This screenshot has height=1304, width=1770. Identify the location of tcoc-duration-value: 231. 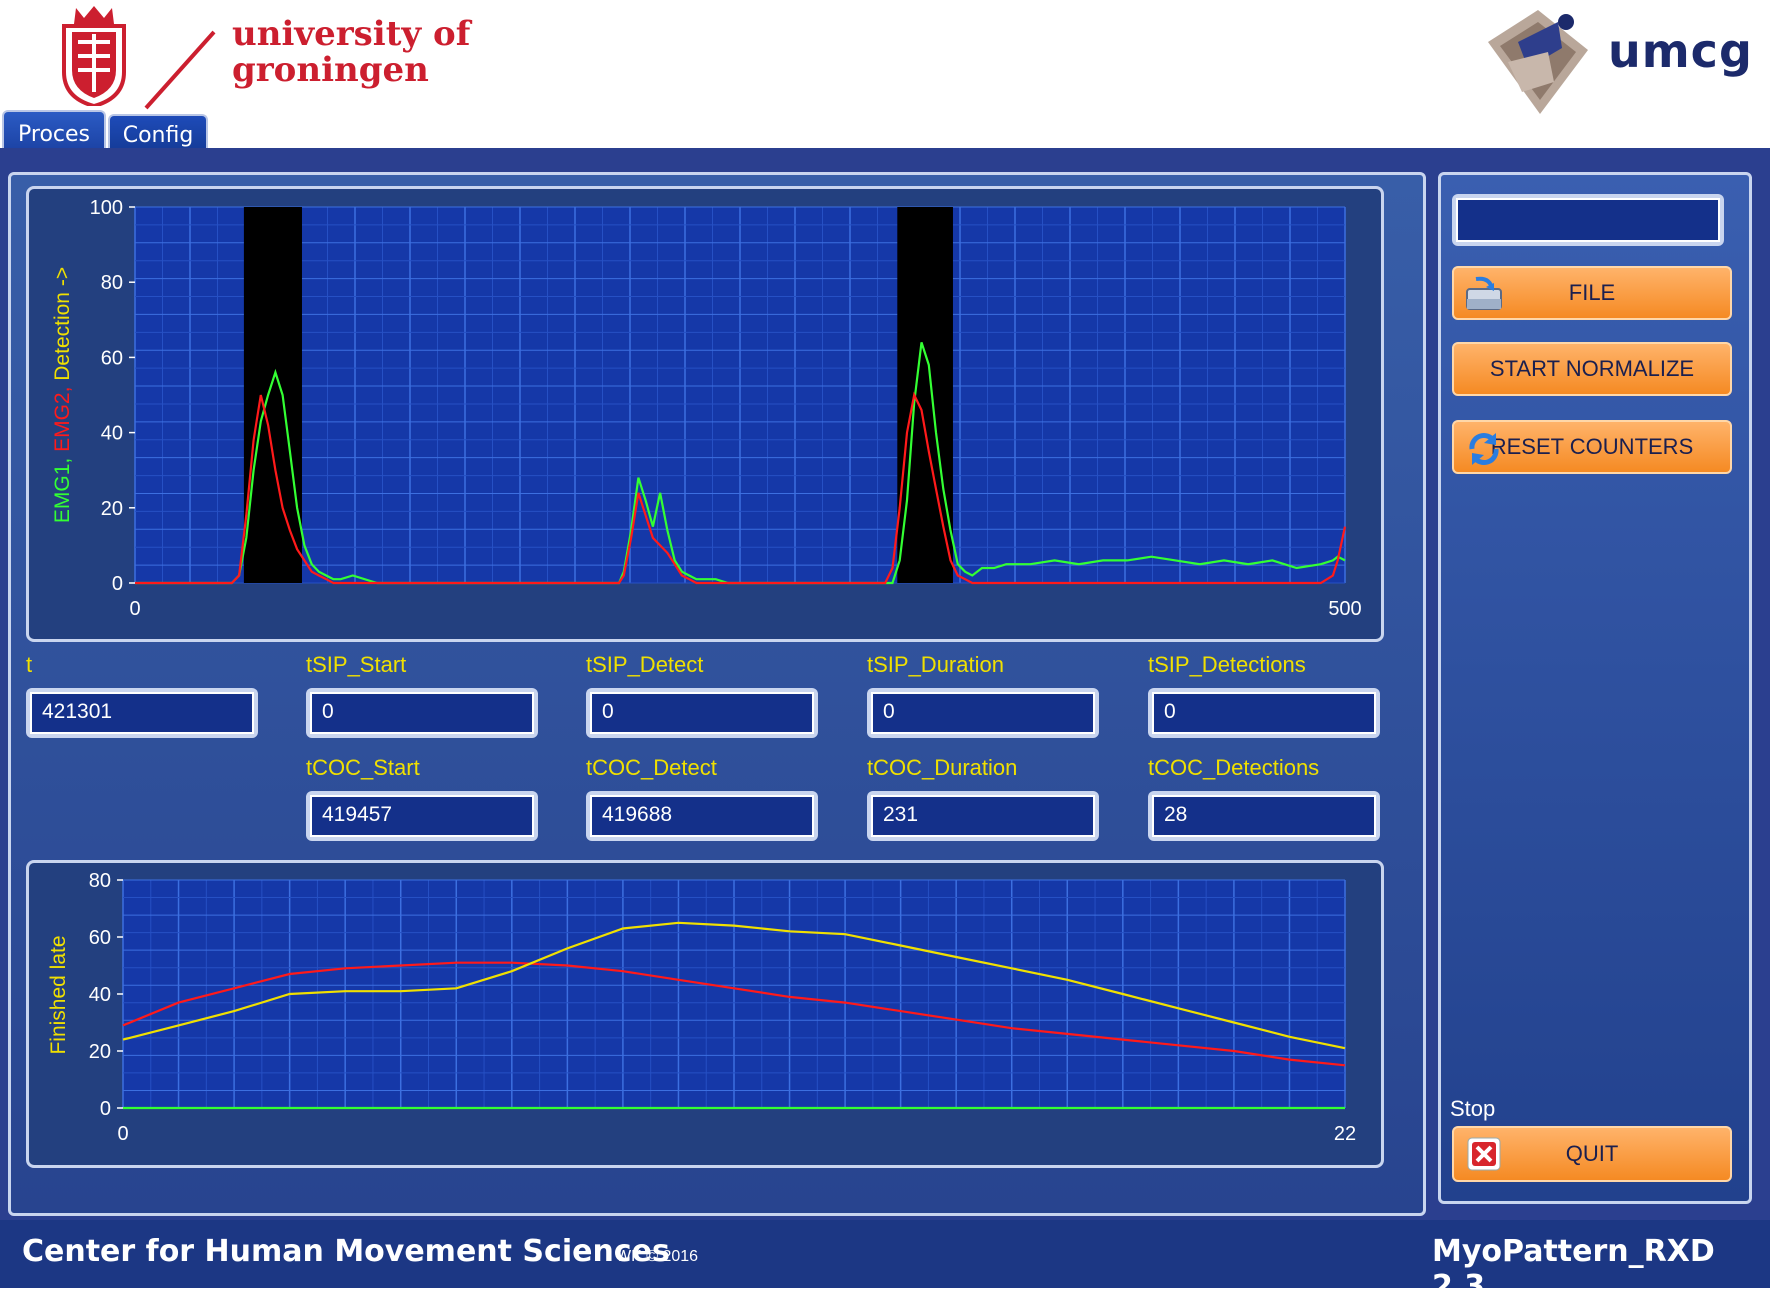
(983, 816).